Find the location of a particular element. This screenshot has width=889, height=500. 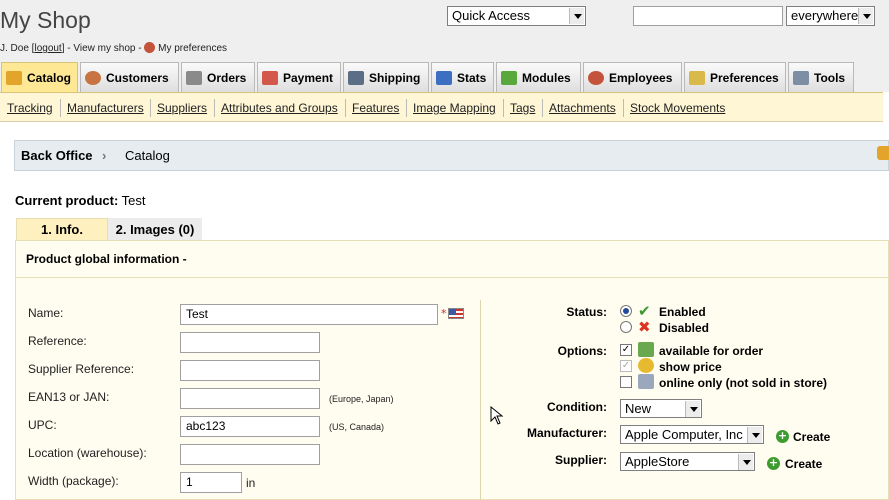

supplier-select: AppleStore is located at coordinates (687, 461).